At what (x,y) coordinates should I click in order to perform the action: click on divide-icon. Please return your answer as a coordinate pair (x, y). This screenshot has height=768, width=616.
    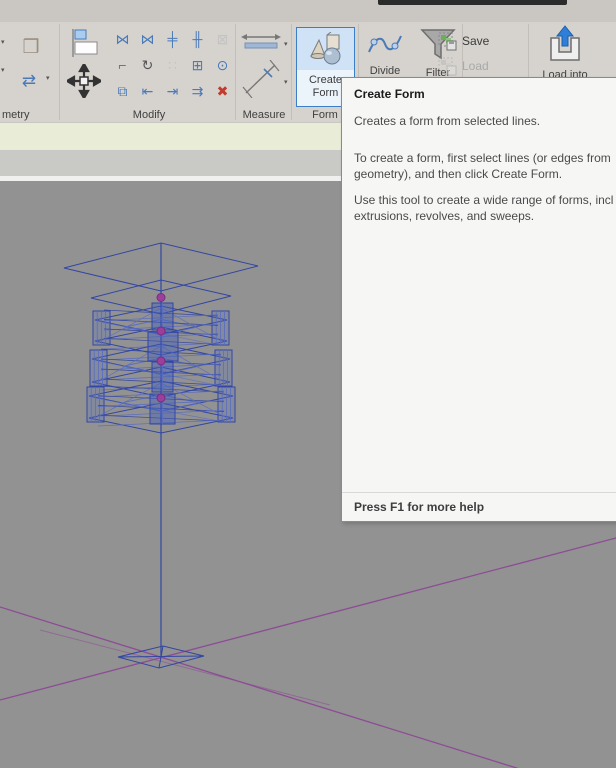
    Looking at the image, I should click on (385, 44).